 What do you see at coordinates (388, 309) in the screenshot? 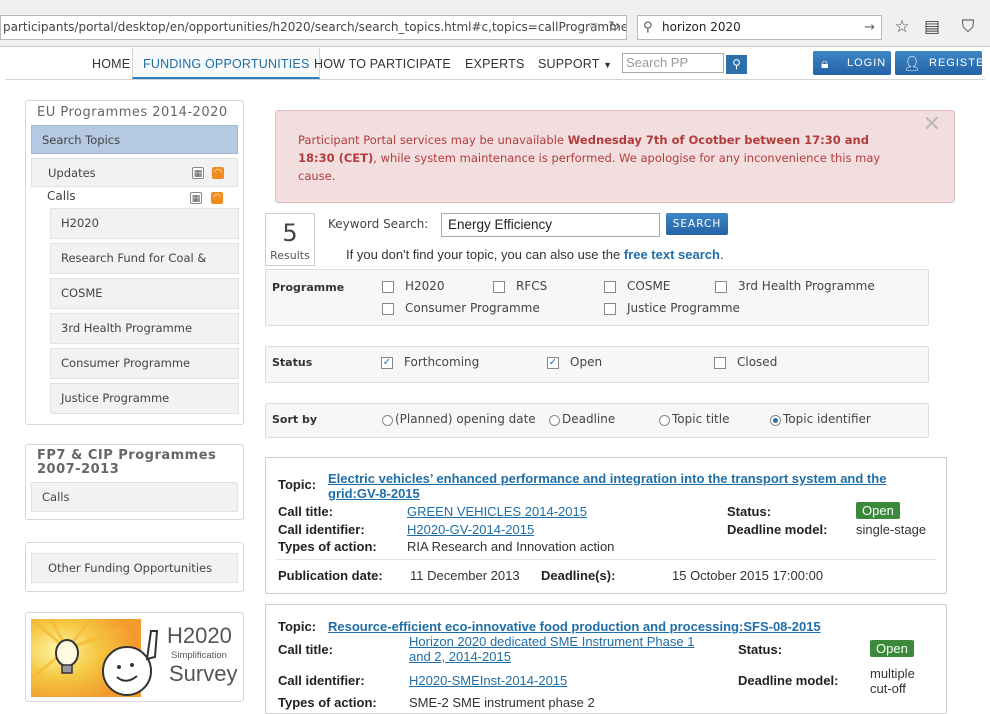
I see `checkbox-consumer` at bounding box center [388, 309].